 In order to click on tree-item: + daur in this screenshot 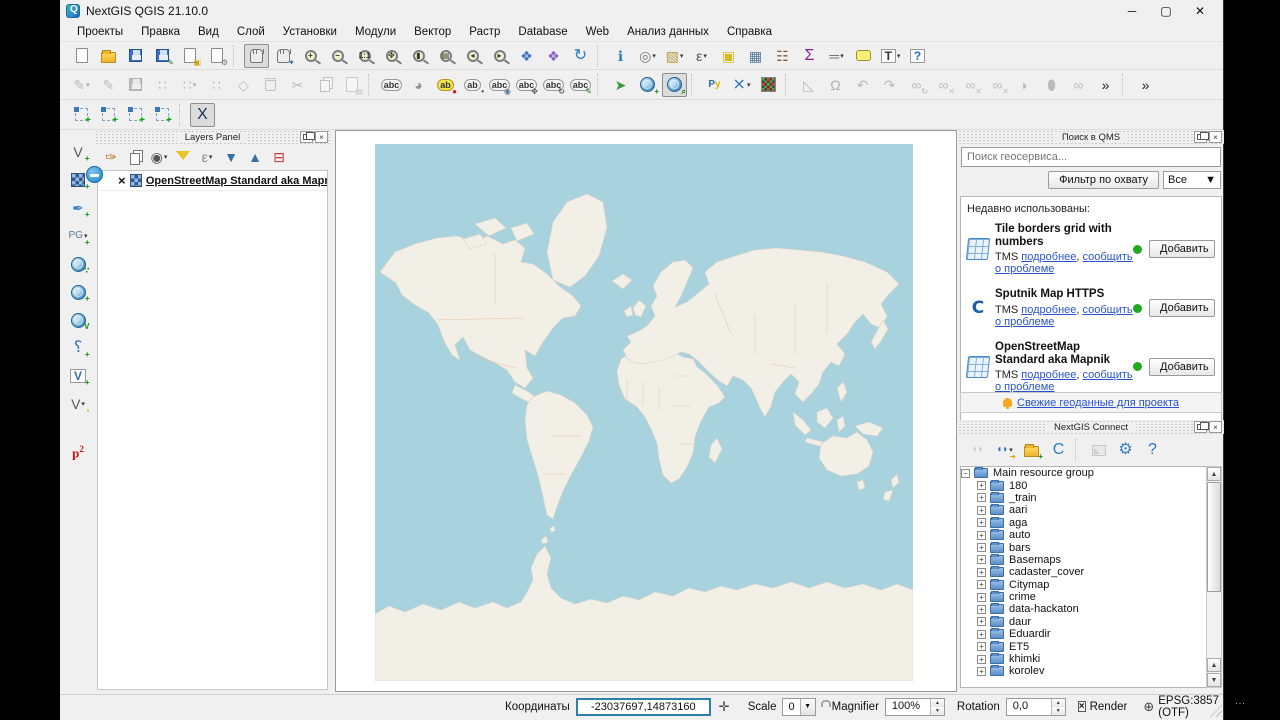, I will do `click(1091, 621)`.